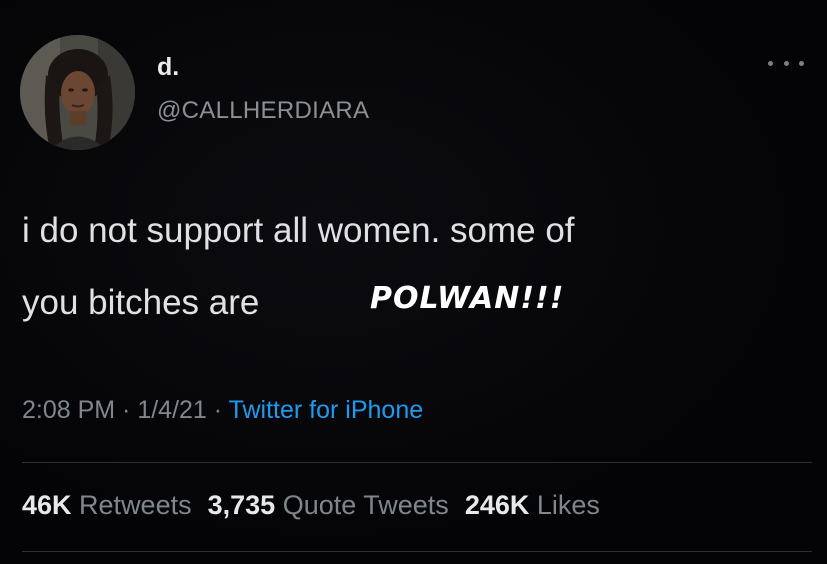  What do you see at coordinates (786, 63) in the screenshot?
I see `more-options-icon` at bounding box center [786, 63].